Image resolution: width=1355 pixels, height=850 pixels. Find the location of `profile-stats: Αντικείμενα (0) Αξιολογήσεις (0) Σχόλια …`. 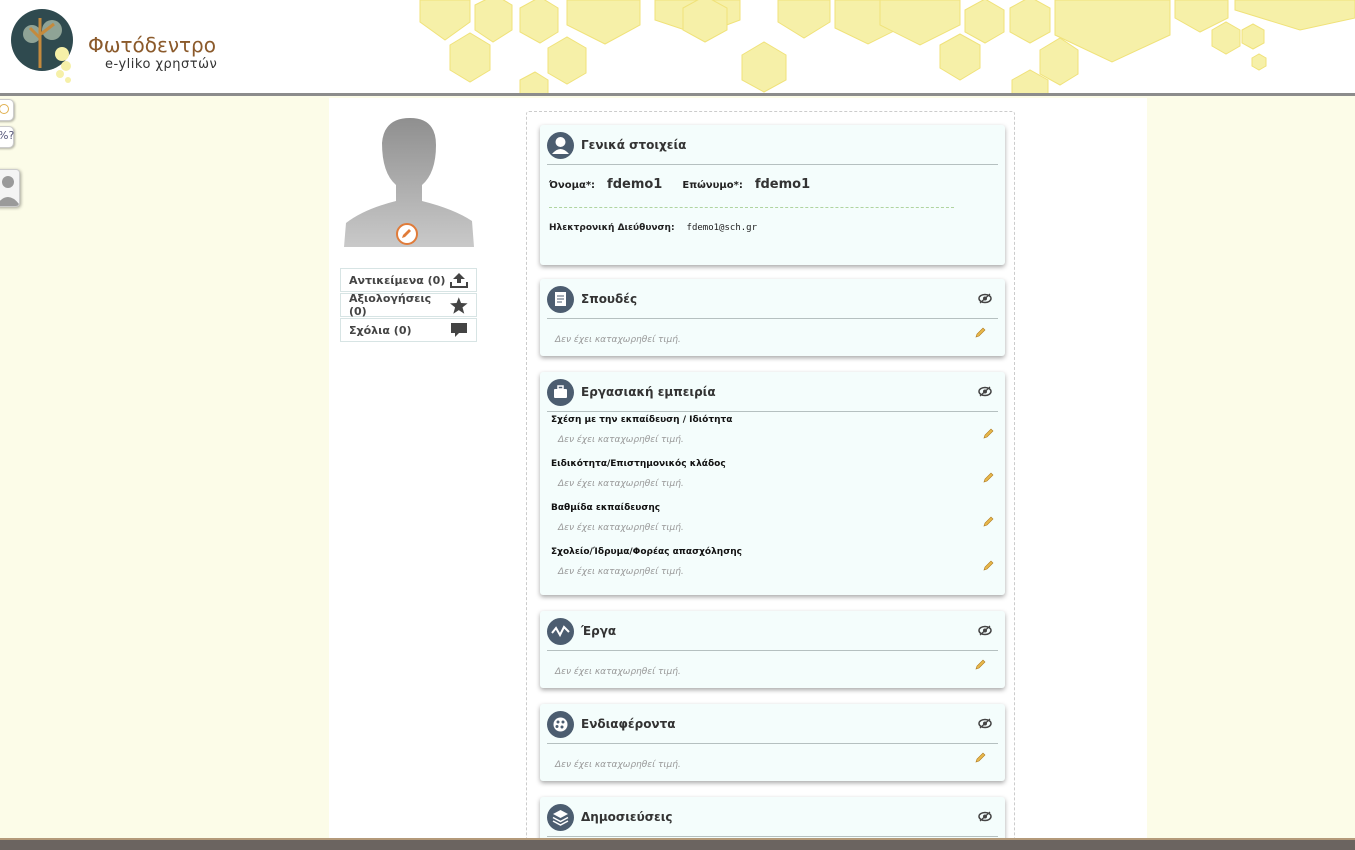

profile-stats: Αντικείμενα (0) Αξιολογήσεις (0) Σχόλια … is located at coordinates (408, 305).